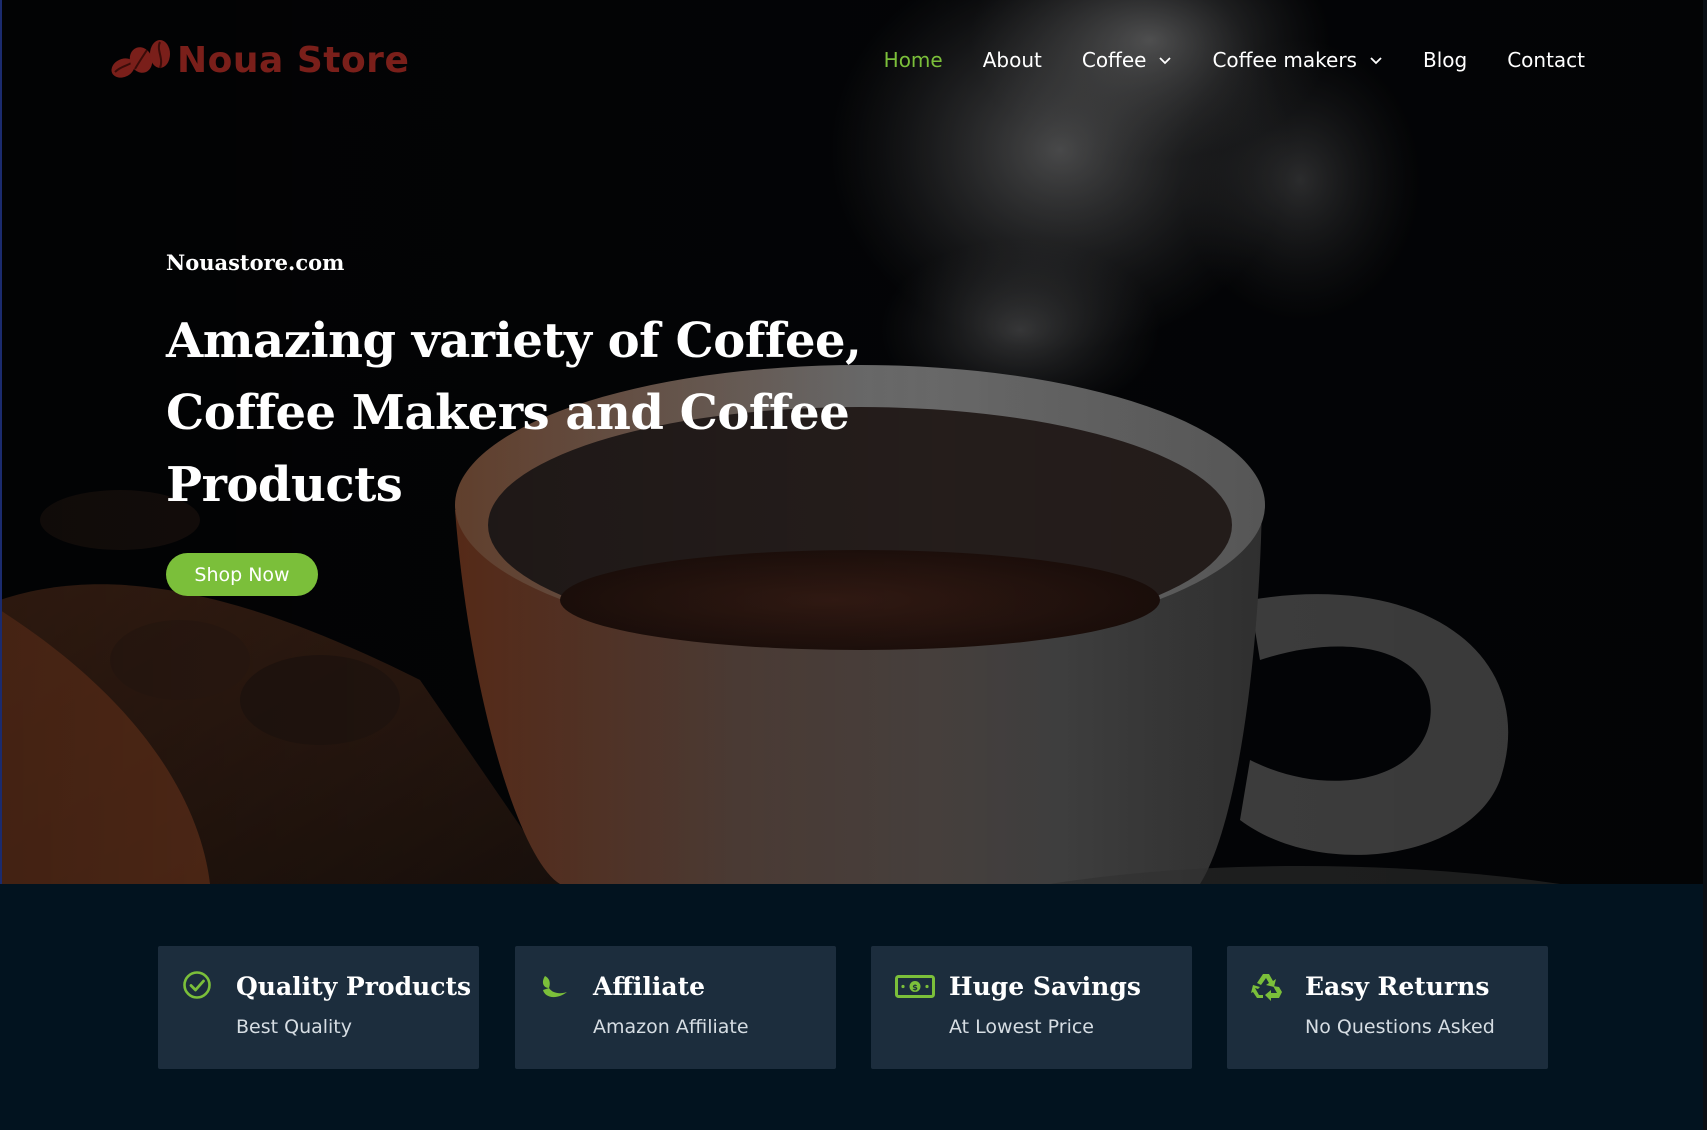 The image size is (1707, 1130). What do you see at coordinates (1, 442) in the screenshot?
I see `left-edge-line` at bounding box center [1, 442].